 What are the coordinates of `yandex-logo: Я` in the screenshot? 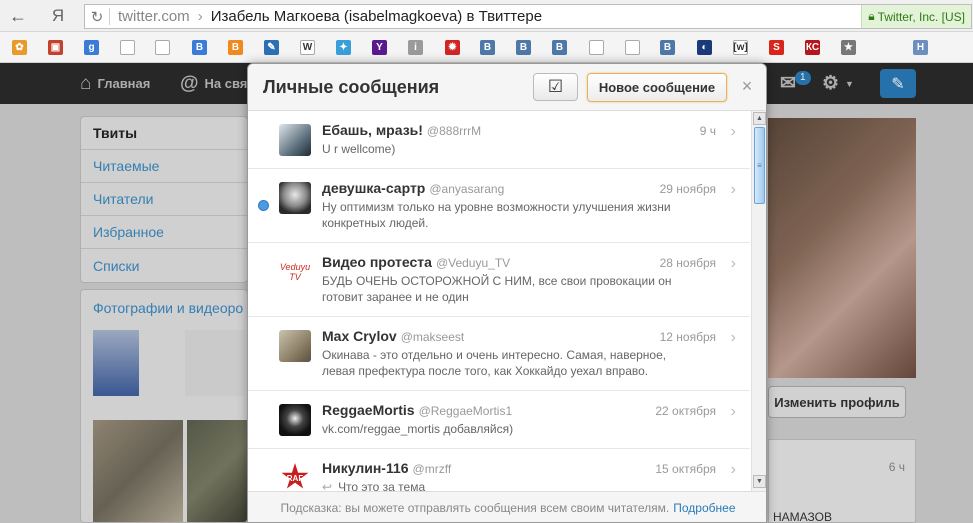 It's located at (58, 16).